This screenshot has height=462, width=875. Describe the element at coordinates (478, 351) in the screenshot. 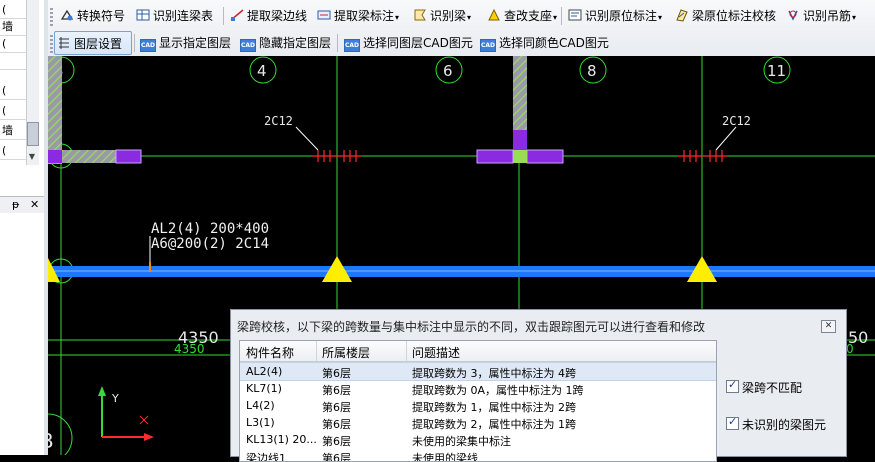

I see `table-header: 构件名称 所属楼层 问题描述` at that location.